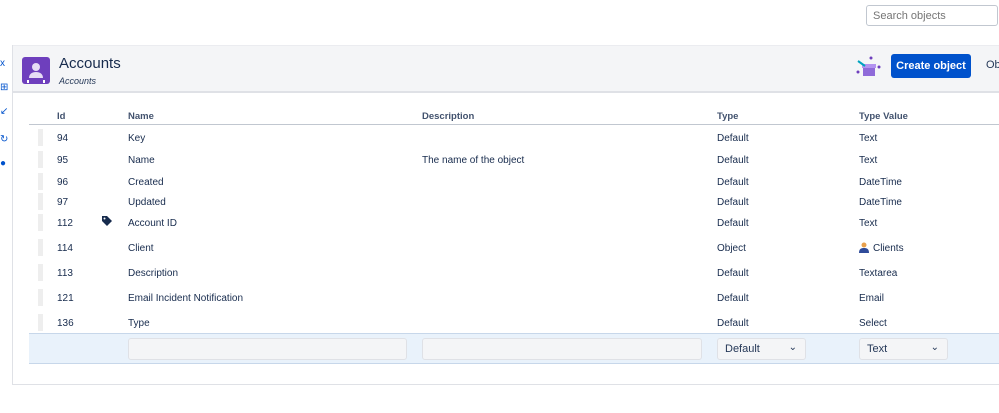 The height and width of the screenshot is (413, 999). I want to click on table-row: 136 Type Default Select, so click(514, 324).